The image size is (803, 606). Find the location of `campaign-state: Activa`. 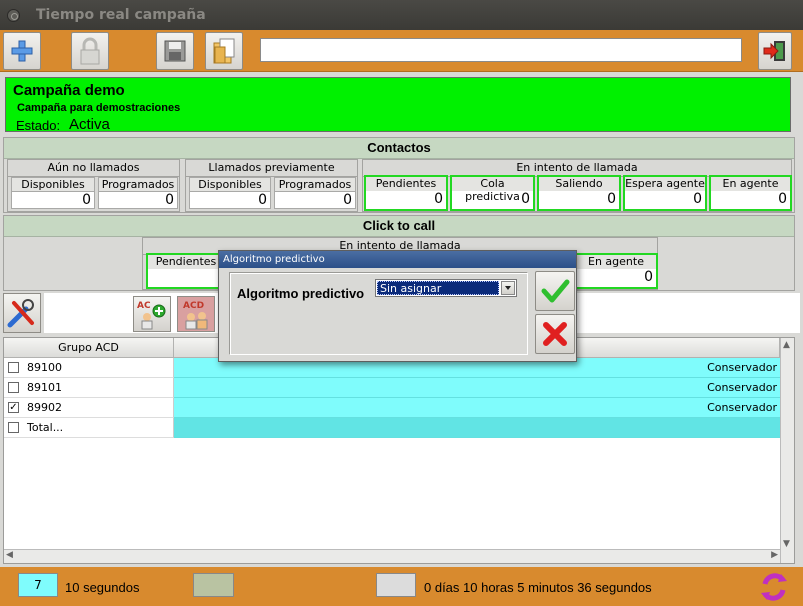

campaign-state: Activa is located at coordinates (89, 124).